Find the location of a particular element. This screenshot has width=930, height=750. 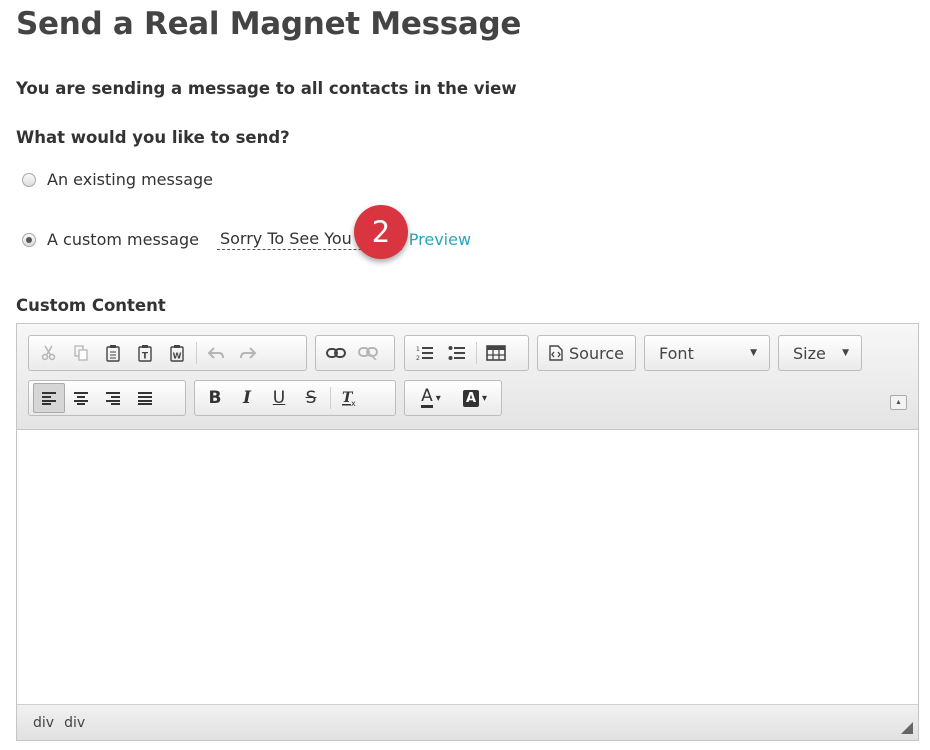

numbered-list-icon: 12 is located at coordinates (425, 353).